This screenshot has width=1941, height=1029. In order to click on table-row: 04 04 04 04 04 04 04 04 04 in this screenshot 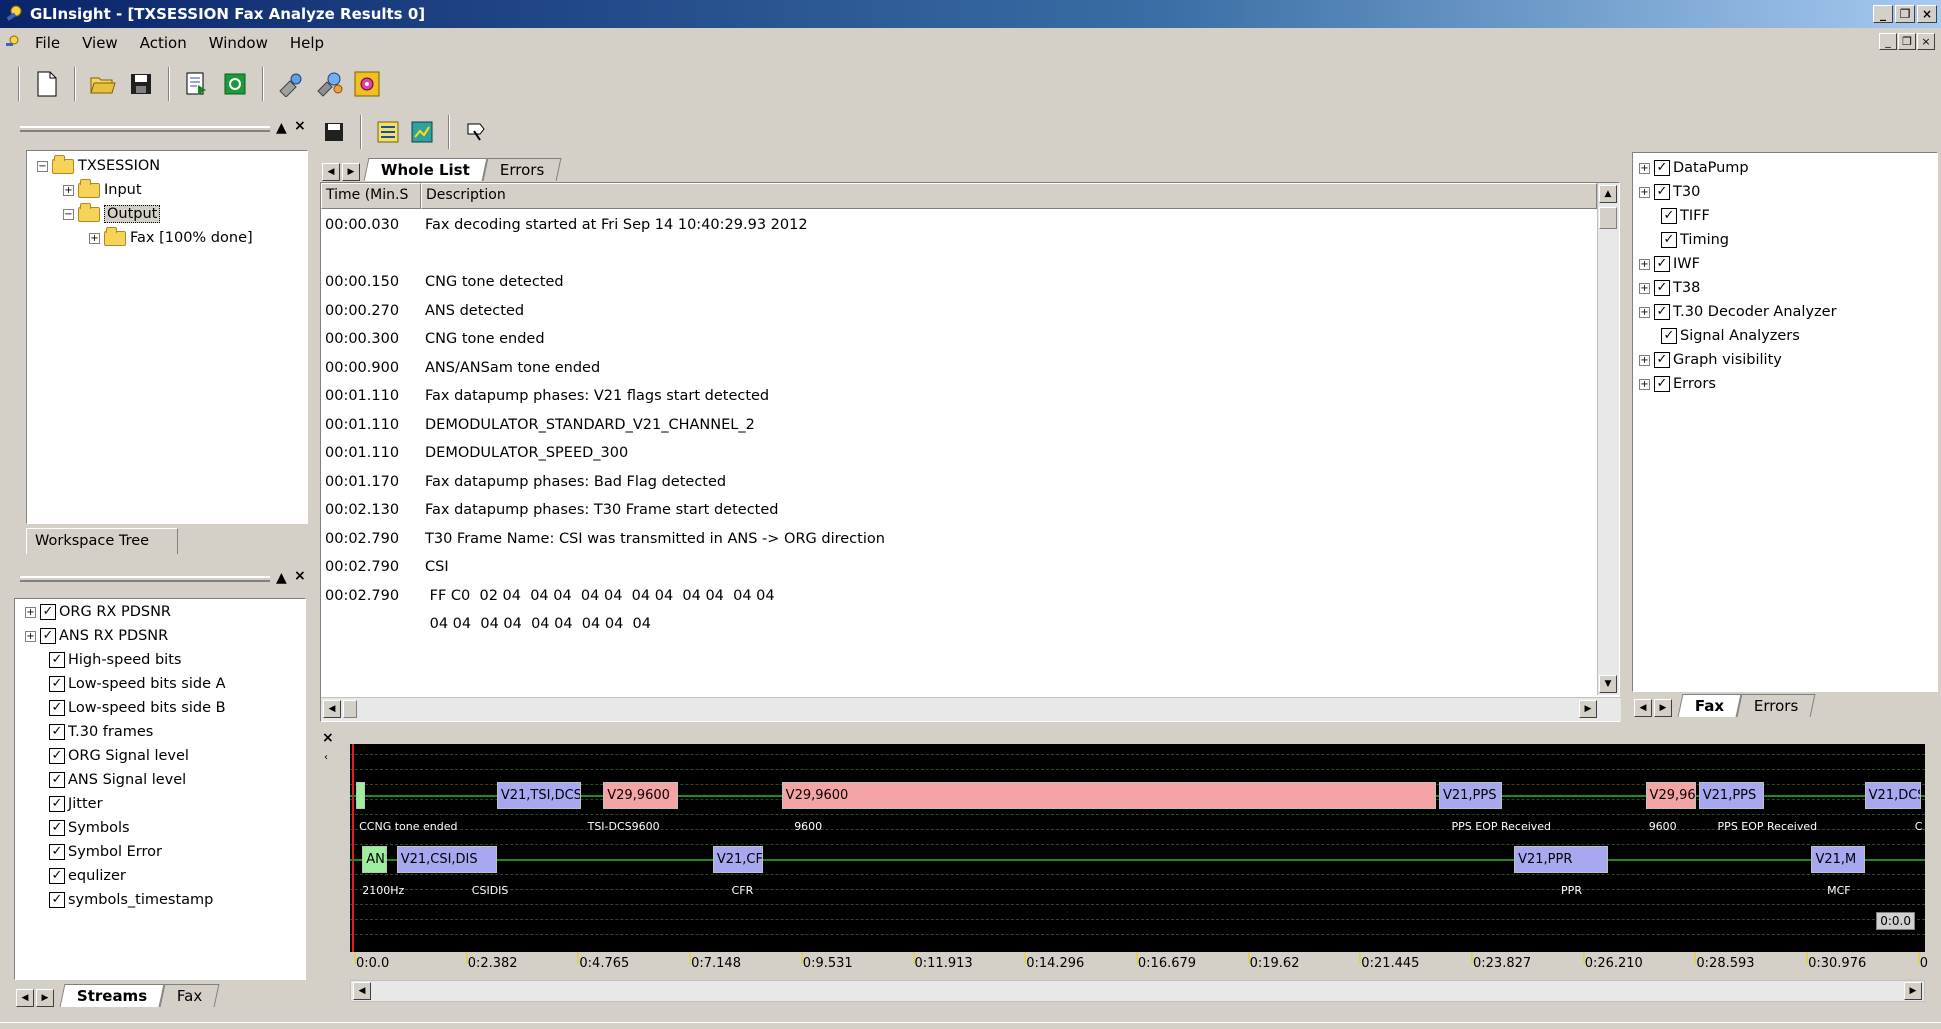, I will do `click(956, 627)`.